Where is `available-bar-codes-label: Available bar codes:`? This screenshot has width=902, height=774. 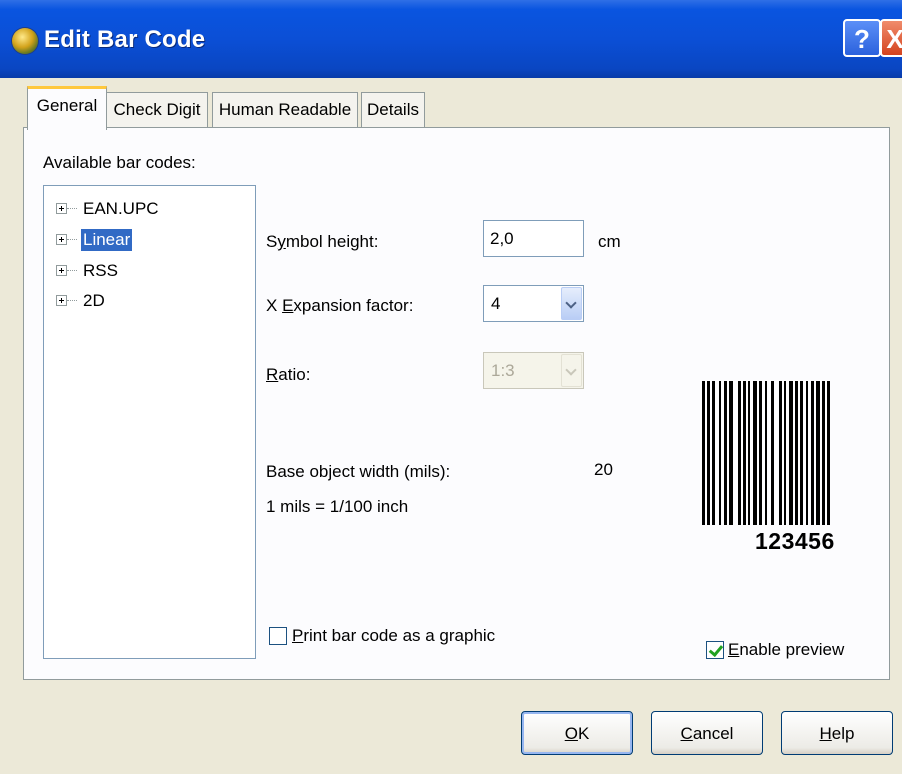
available-bar-codes-label: Available bar codes: is located at coordinates (119, 162).